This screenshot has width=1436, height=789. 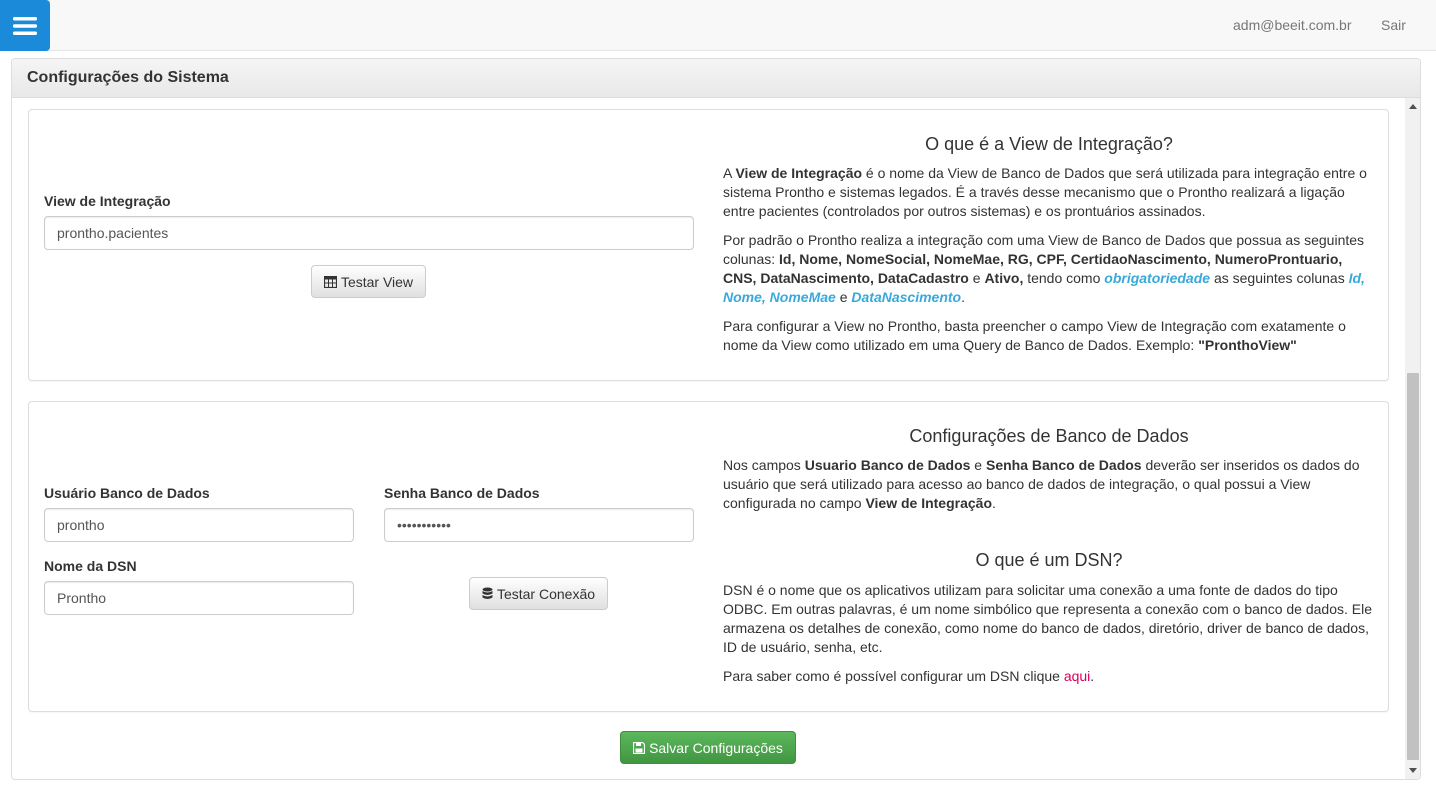 What do you see at coordinates (199, 525) in the screenshot?
I see `db-user-input` at bounding box center [199, 525].